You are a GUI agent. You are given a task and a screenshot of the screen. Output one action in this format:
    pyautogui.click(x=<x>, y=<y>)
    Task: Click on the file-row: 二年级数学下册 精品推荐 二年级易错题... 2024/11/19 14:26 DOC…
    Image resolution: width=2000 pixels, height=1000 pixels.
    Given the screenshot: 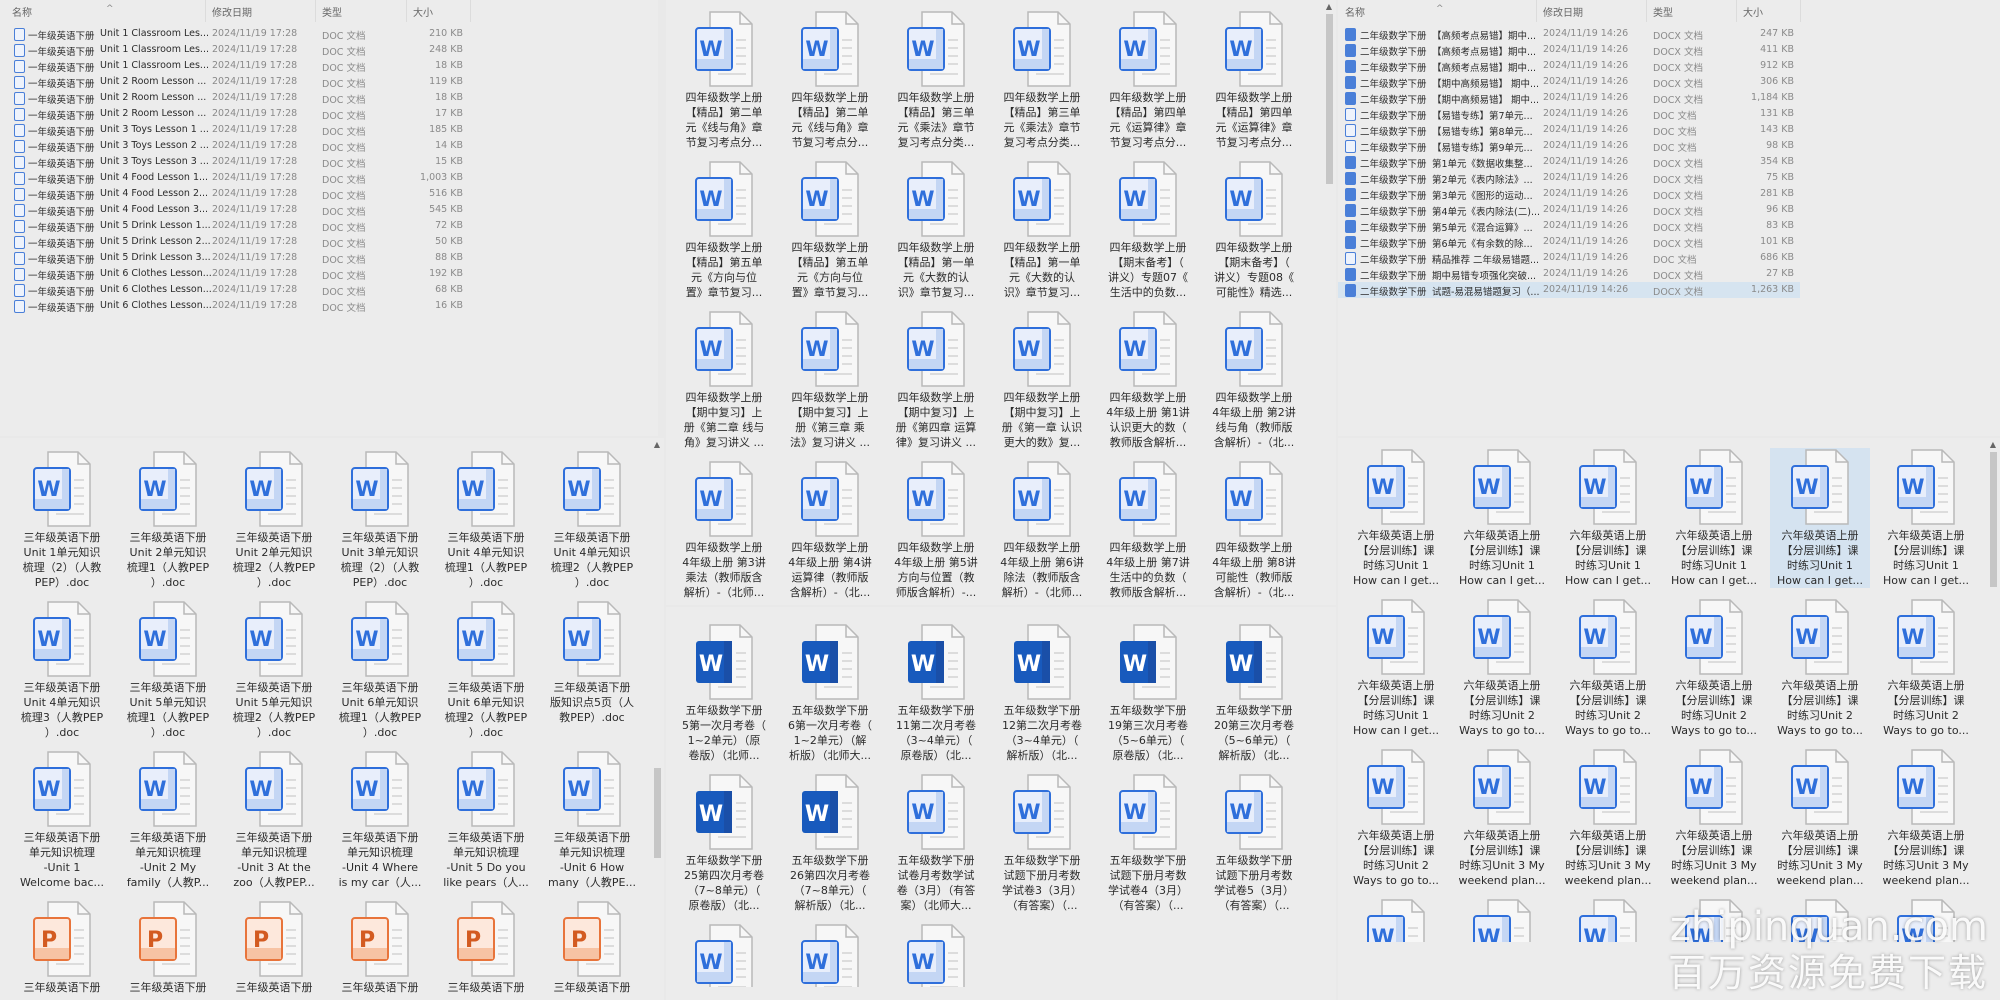 What is the action you would take?
    pyautogui.click(x=1569, y=258)
    